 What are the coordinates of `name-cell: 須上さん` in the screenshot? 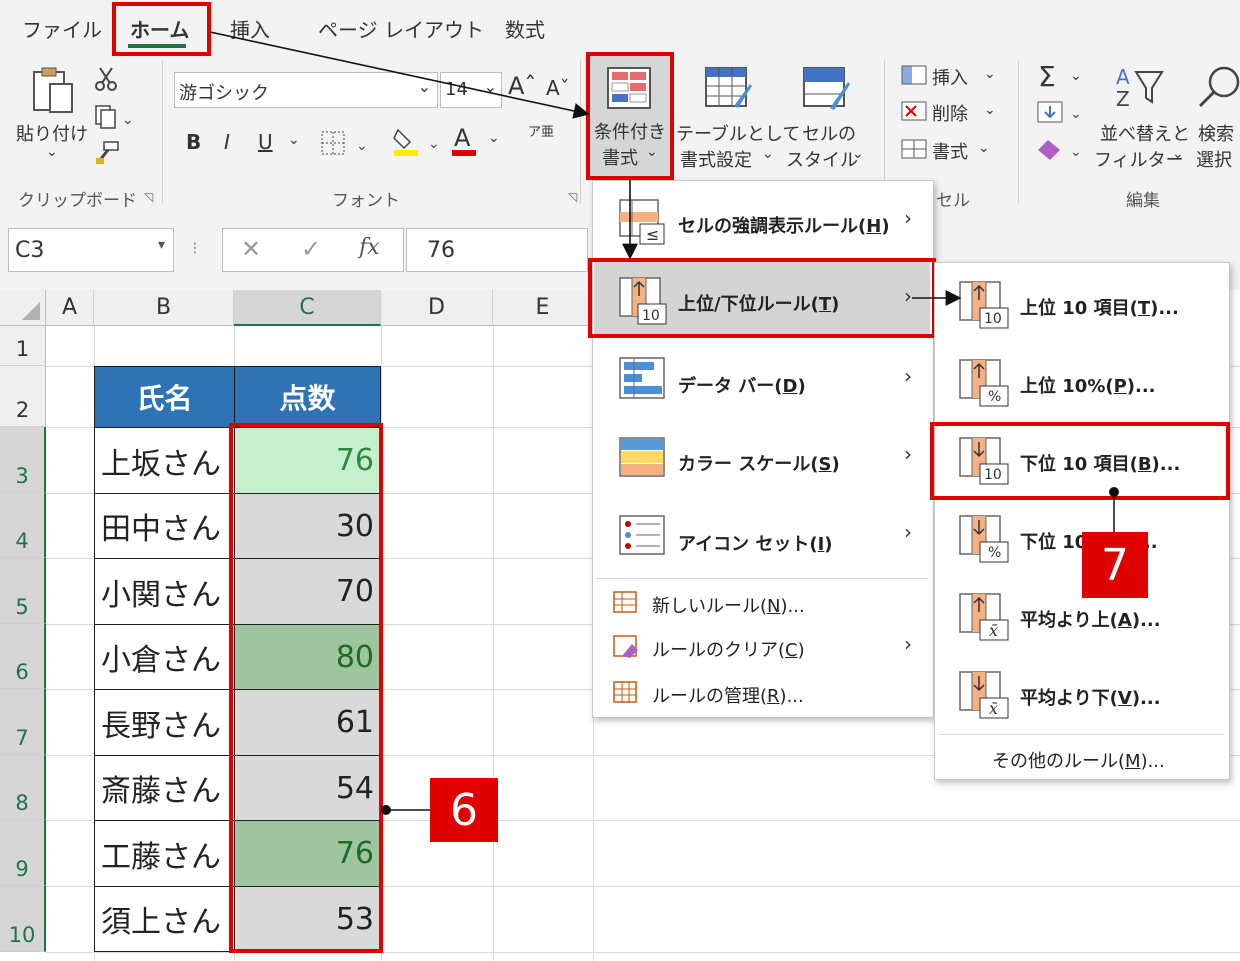 It's located at (164, 919).